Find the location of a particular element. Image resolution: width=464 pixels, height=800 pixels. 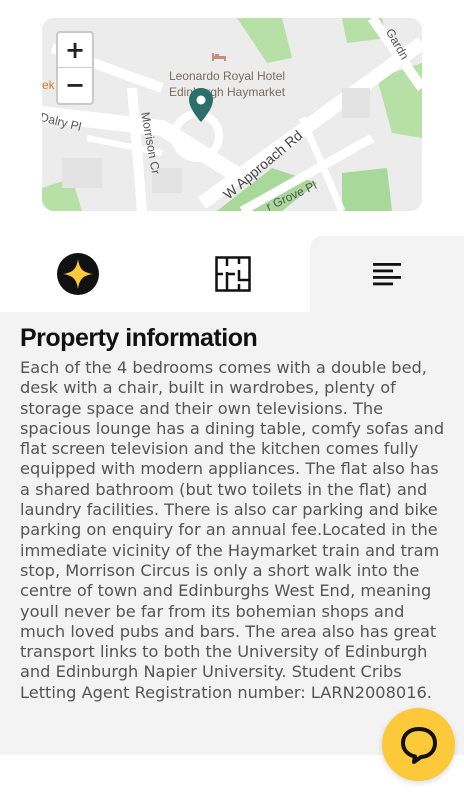

property-tabs is located at coordinates (232, 274).